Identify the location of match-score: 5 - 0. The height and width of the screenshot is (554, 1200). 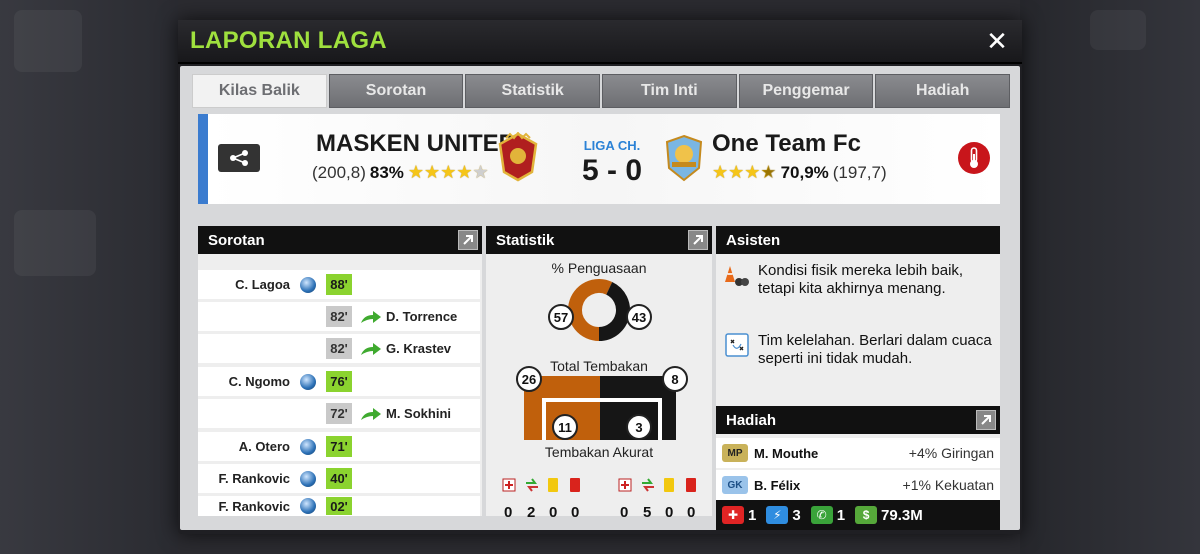
(612, 170).